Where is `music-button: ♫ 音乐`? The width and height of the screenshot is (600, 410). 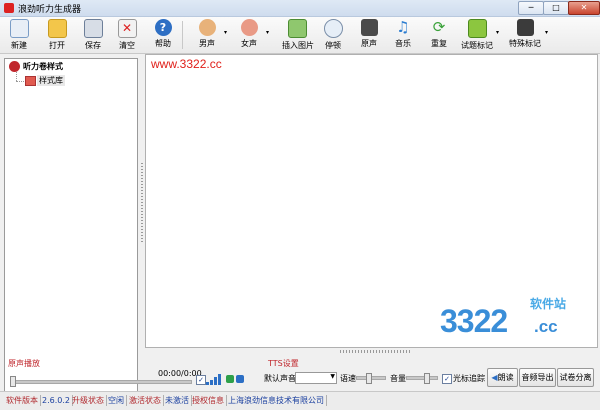
music-button: ♫ 音乐 is located at coordinates (403, 35).